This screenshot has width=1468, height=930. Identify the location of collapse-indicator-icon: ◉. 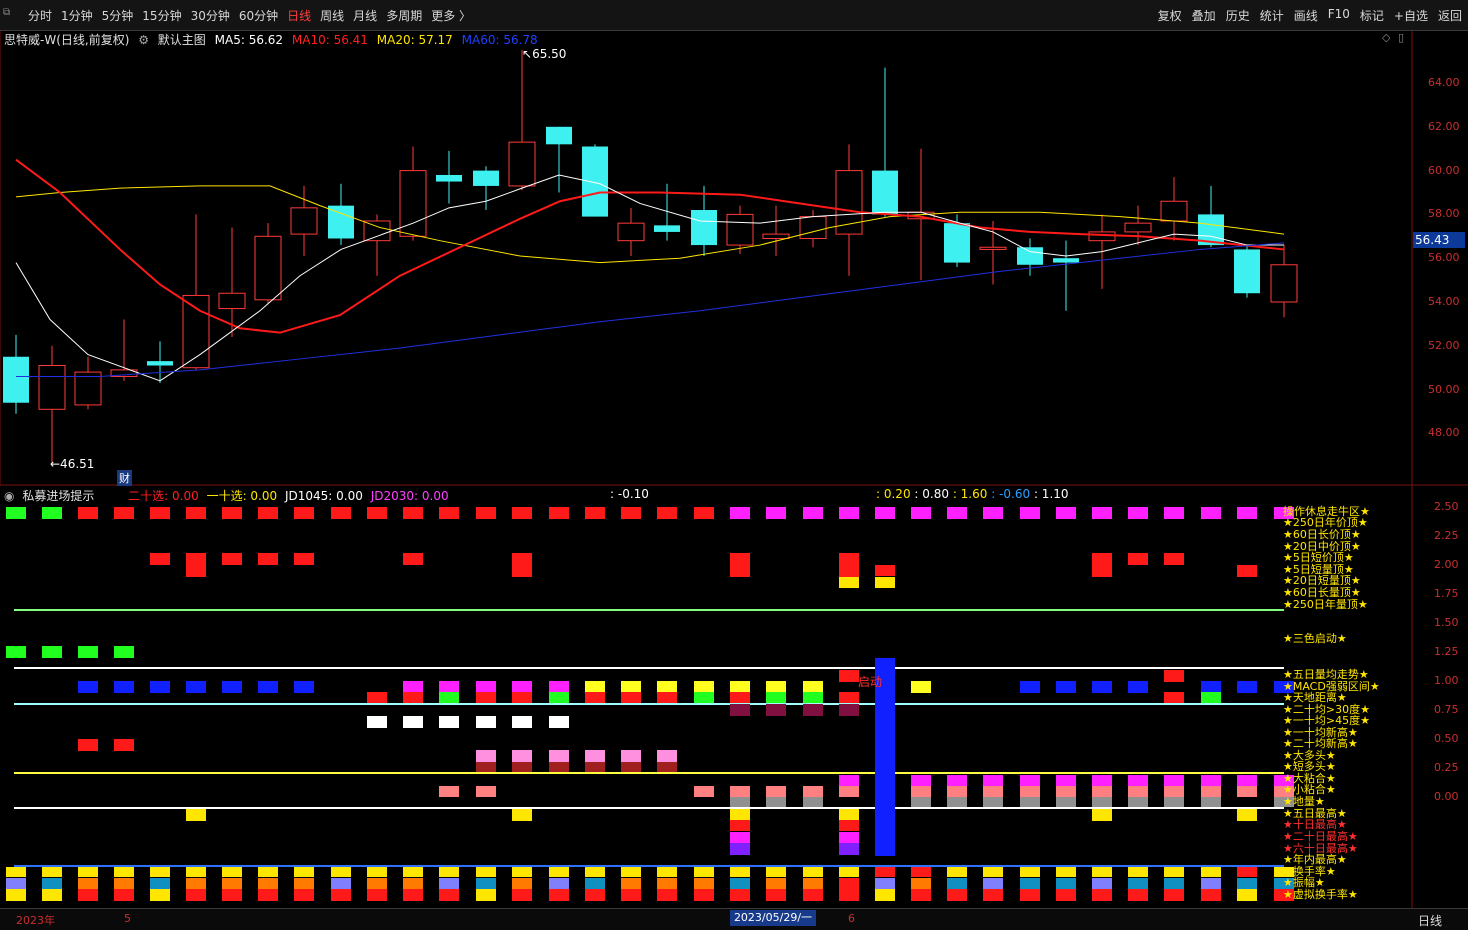
(9, 496).